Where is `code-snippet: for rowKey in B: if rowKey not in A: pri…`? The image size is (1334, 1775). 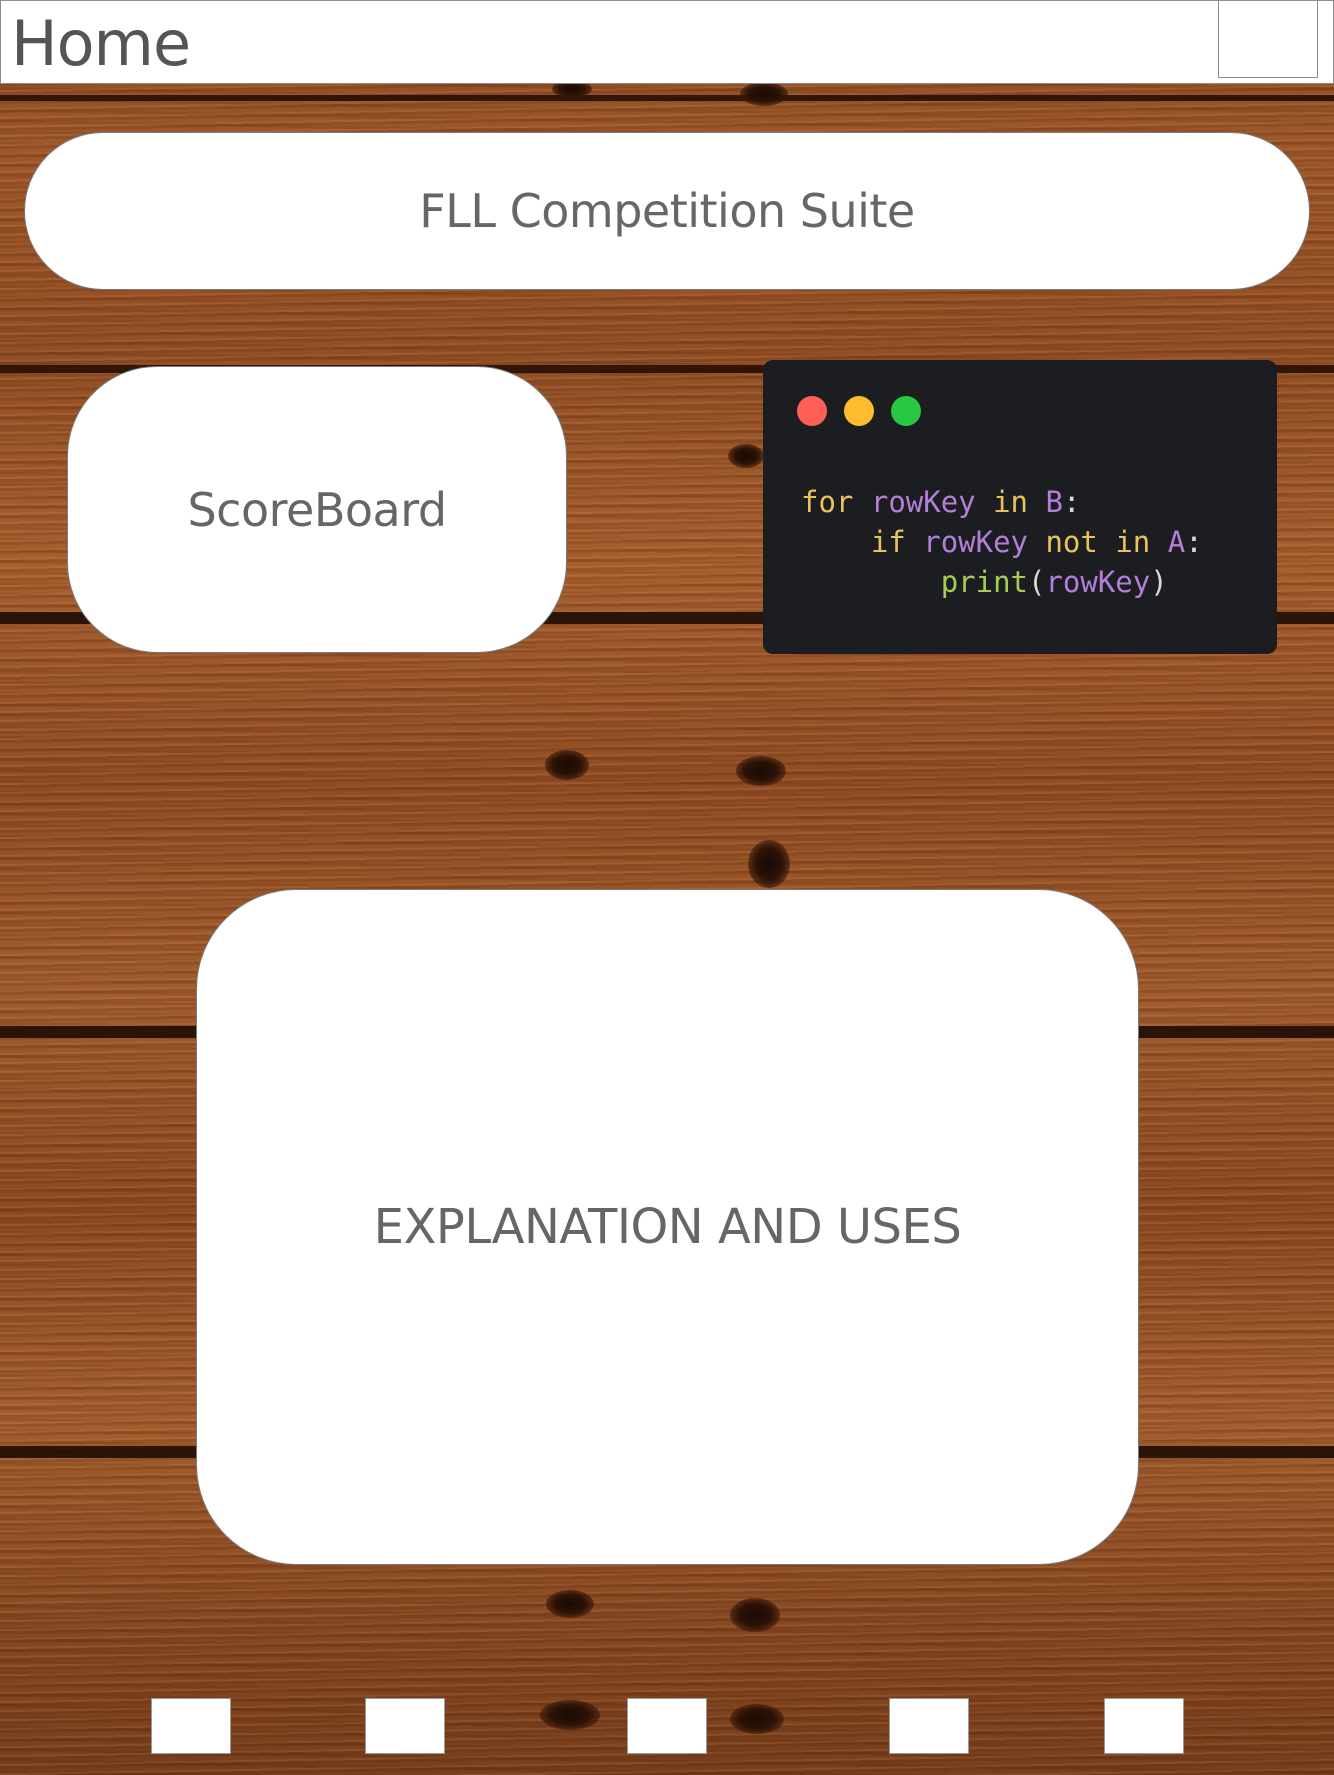 code-snippet: for rowKey in B: if rowKey not in A: pri… is located at coordinates (1002, 542).